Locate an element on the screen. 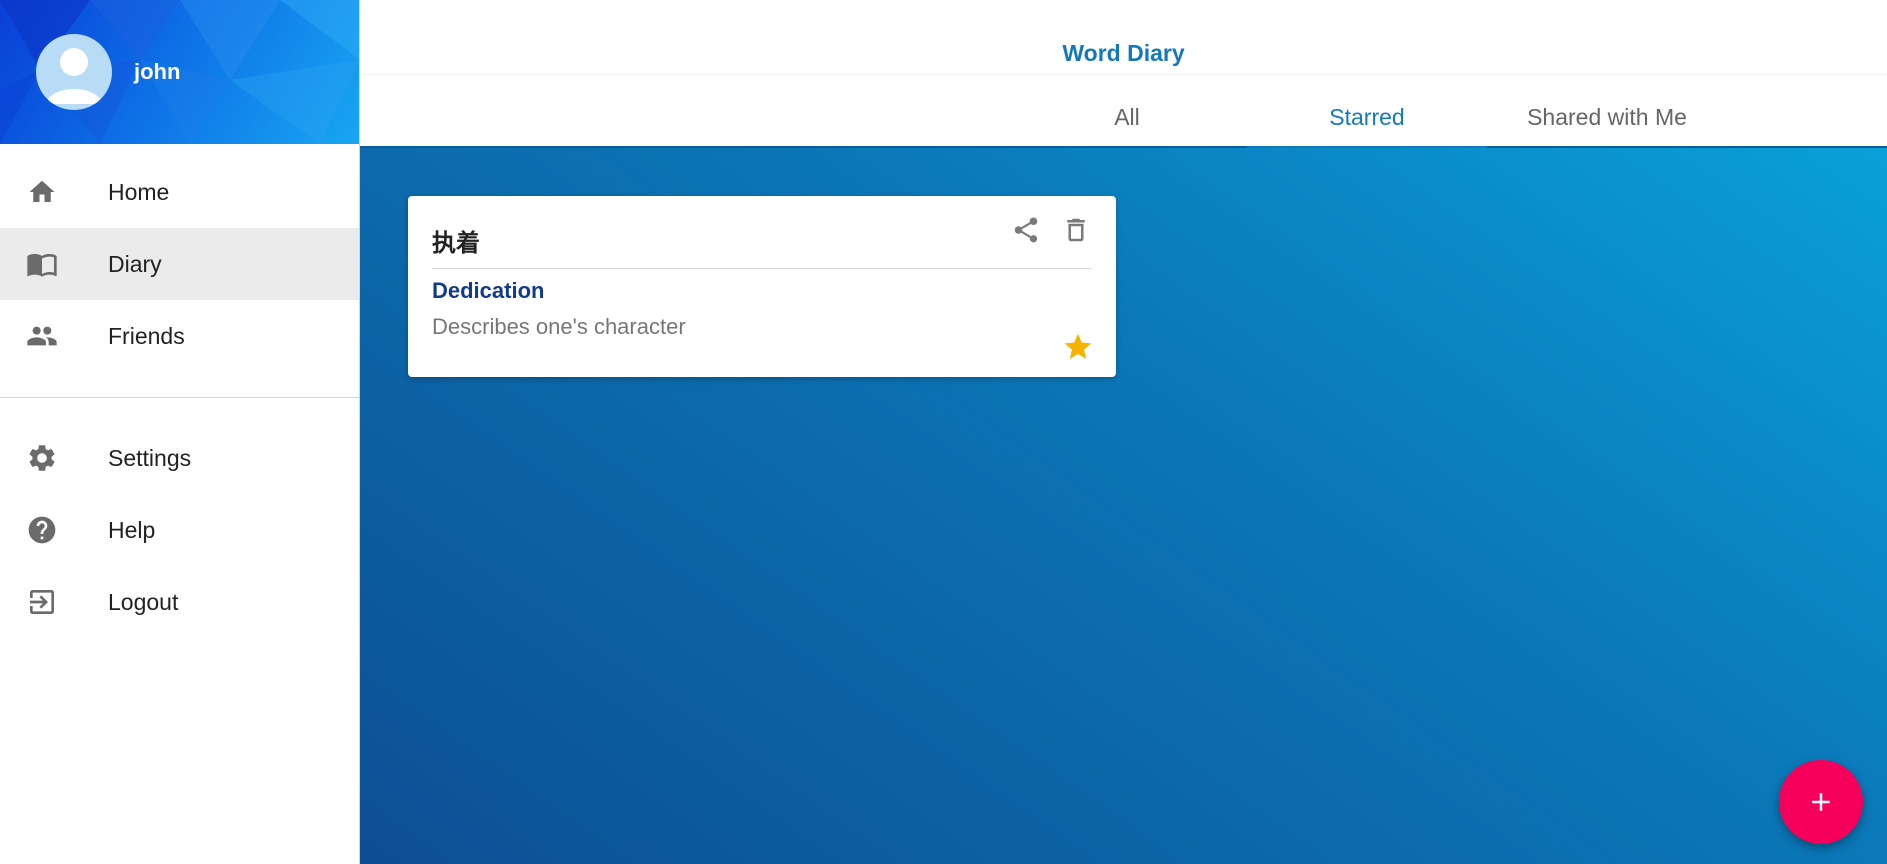 The width and height of the screenshot is (1887, 864). sidebar-item-label: Home is located at coordinates (139, 191).